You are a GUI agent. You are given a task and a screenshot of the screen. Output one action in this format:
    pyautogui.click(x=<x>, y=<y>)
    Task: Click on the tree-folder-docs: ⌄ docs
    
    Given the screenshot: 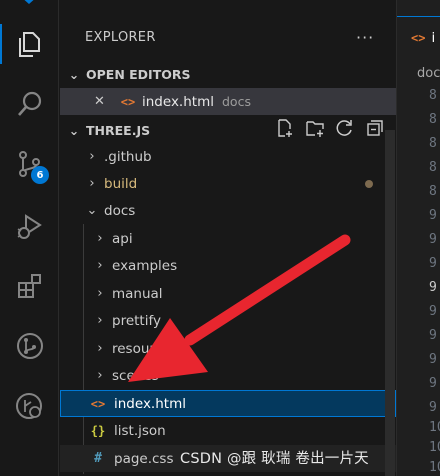 What is the action you would take?
    pyautogui.click(x=228, y=210)
    